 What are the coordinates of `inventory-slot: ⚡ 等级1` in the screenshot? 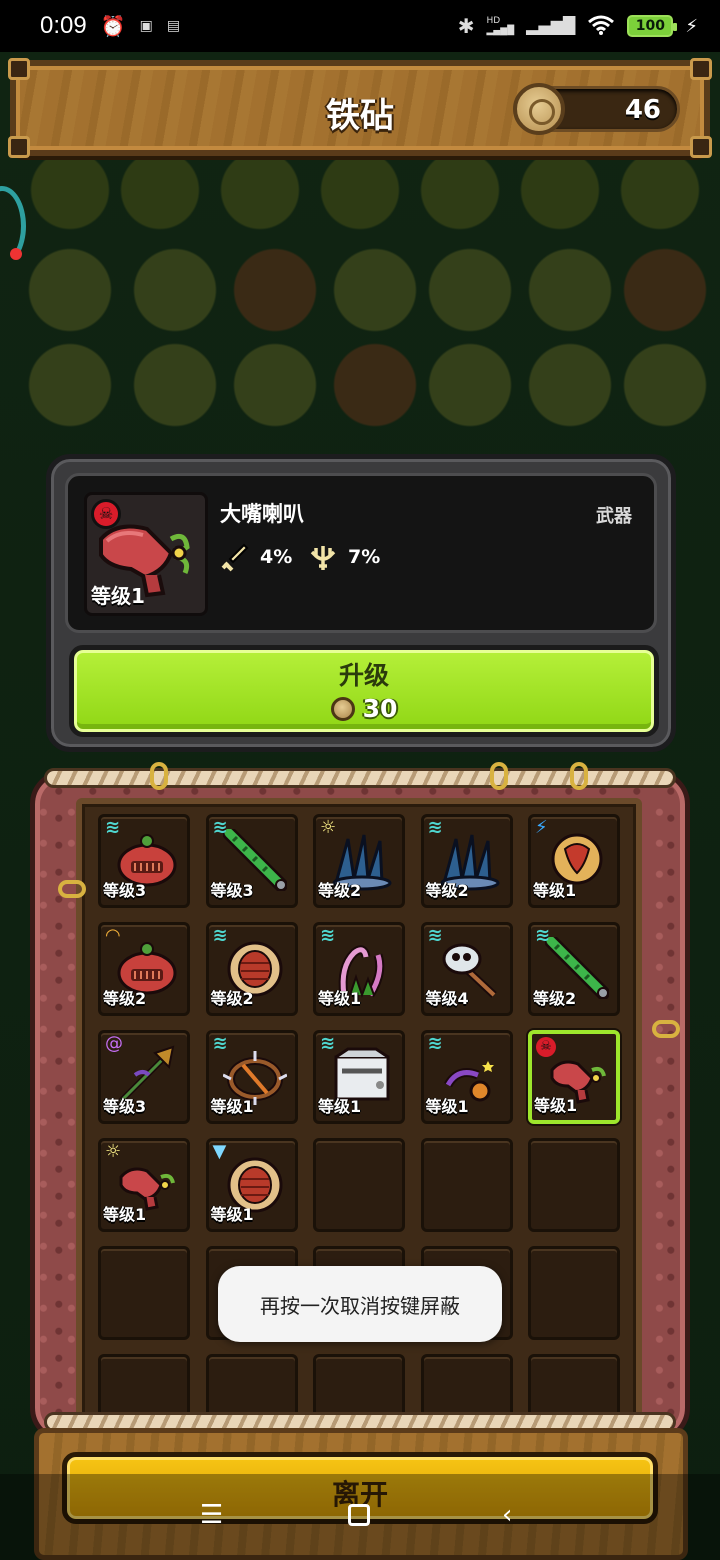 It's located at (574, 861).